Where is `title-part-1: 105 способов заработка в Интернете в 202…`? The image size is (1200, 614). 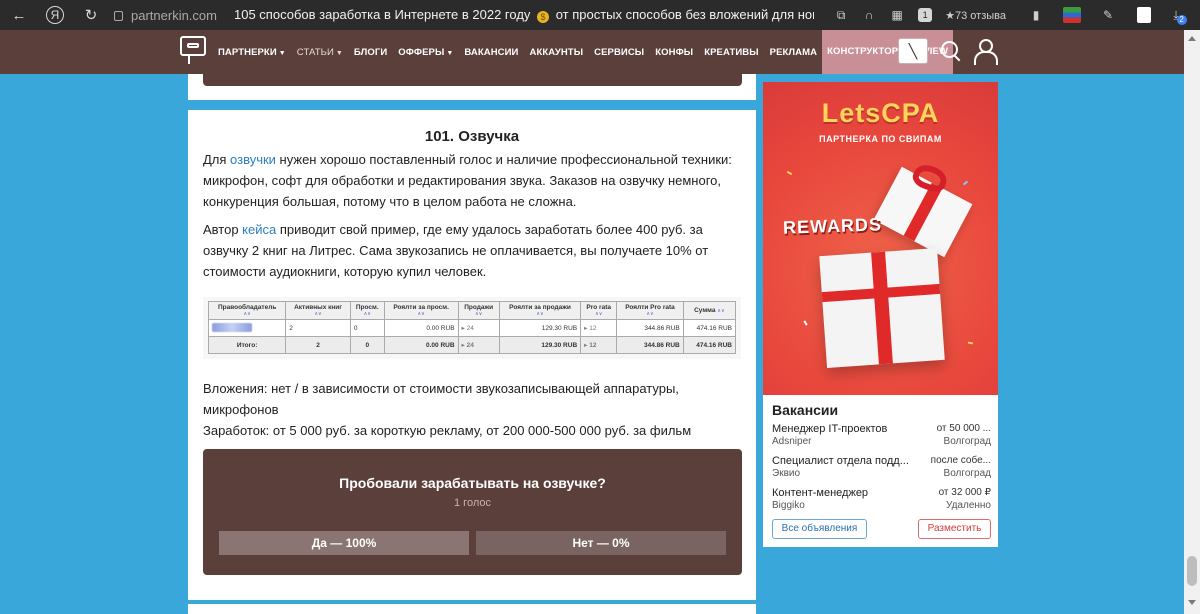 title-part-1: 105 способов заработка в Интернете в 202… is located at coordinates (382, 14).